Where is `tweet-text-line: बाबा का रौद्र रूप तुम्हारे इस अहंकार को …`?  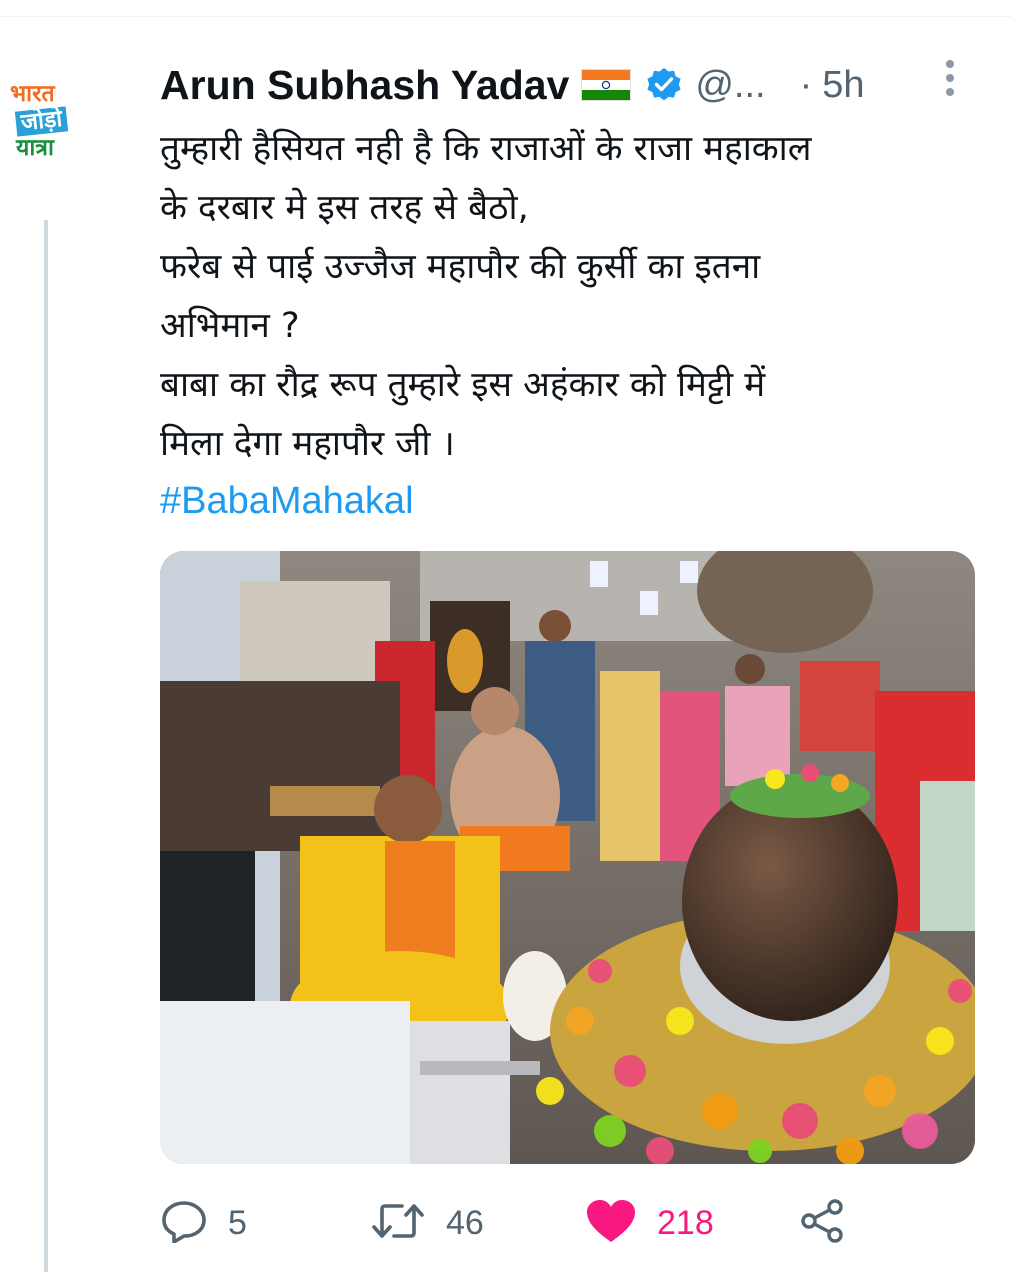
tweet-text-line: बाबा का रौद्र रूप तुम्हारे इस अहंकार को … is located at coordinates (463, 385).